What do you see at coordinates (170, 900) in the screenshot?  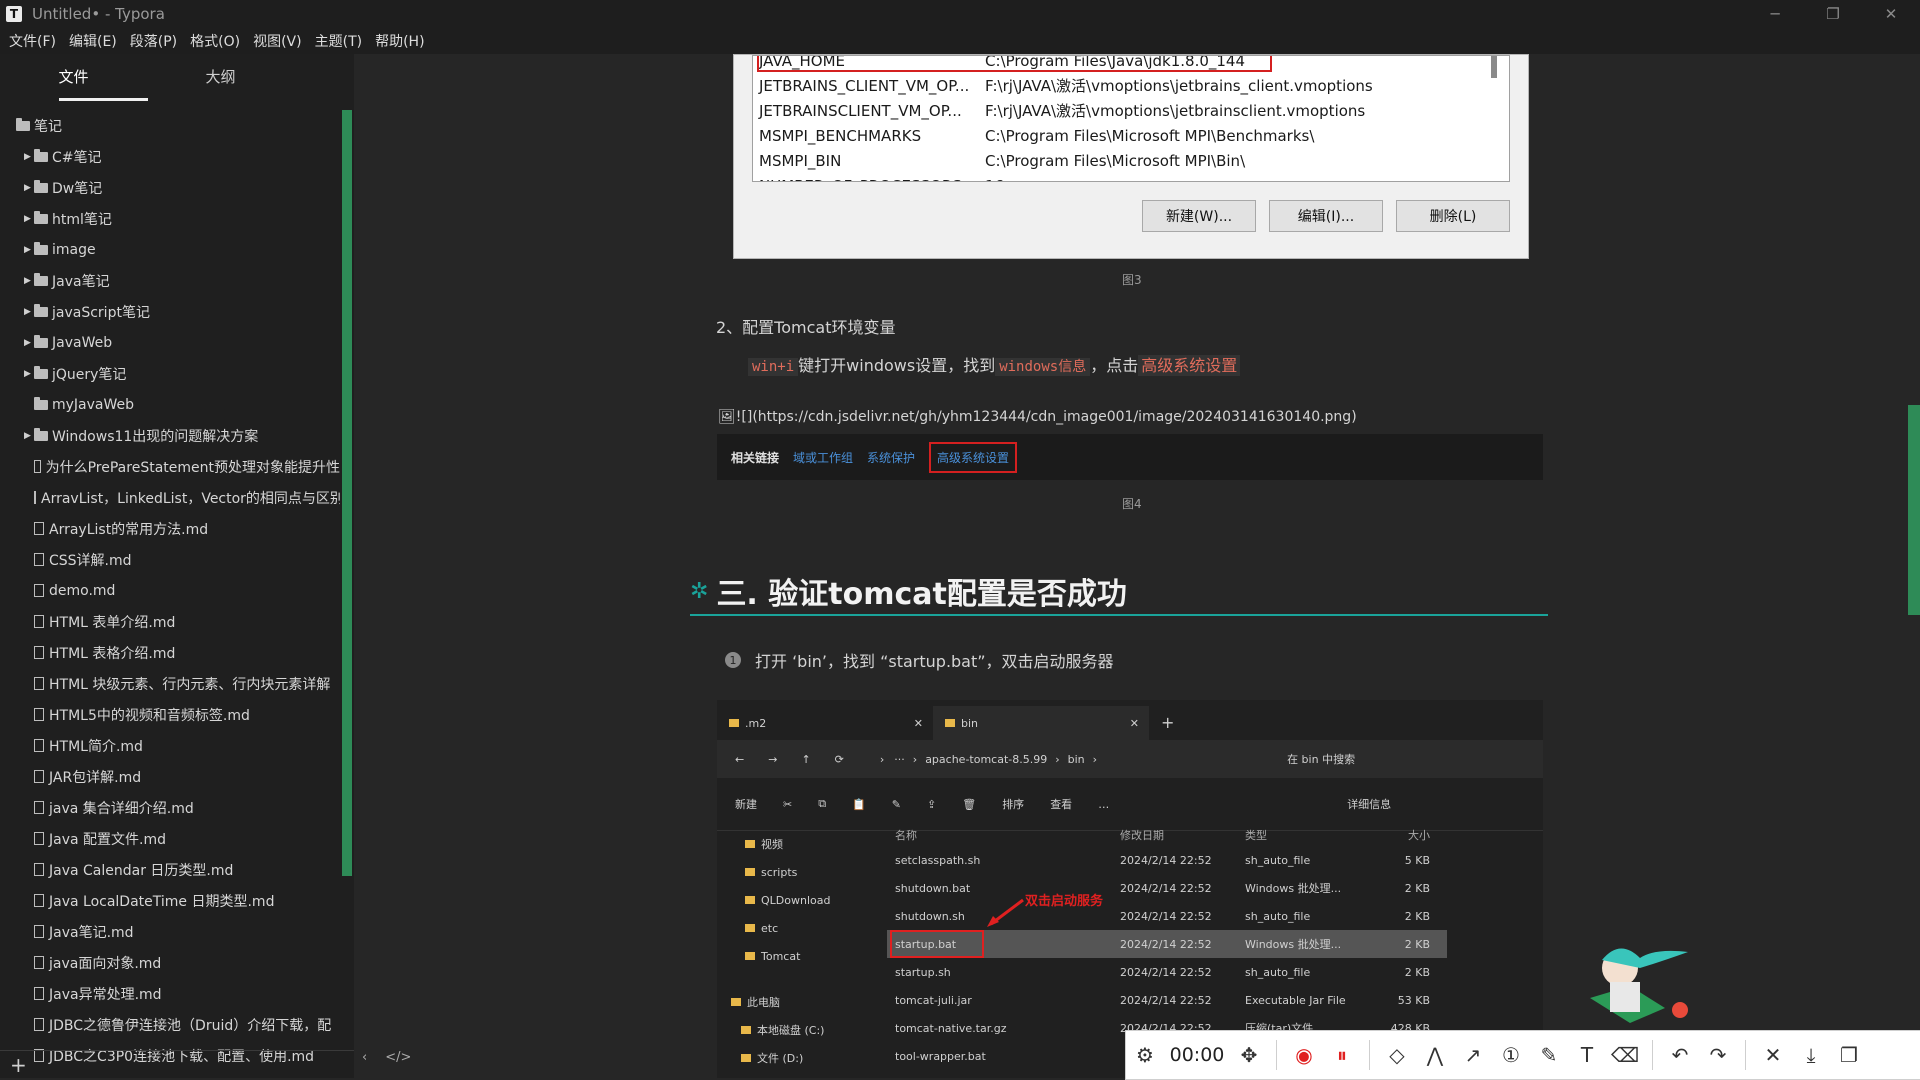 I see `tree-file: Java LocalDateTime 日期类型.md` at bounding box center [170, 900].